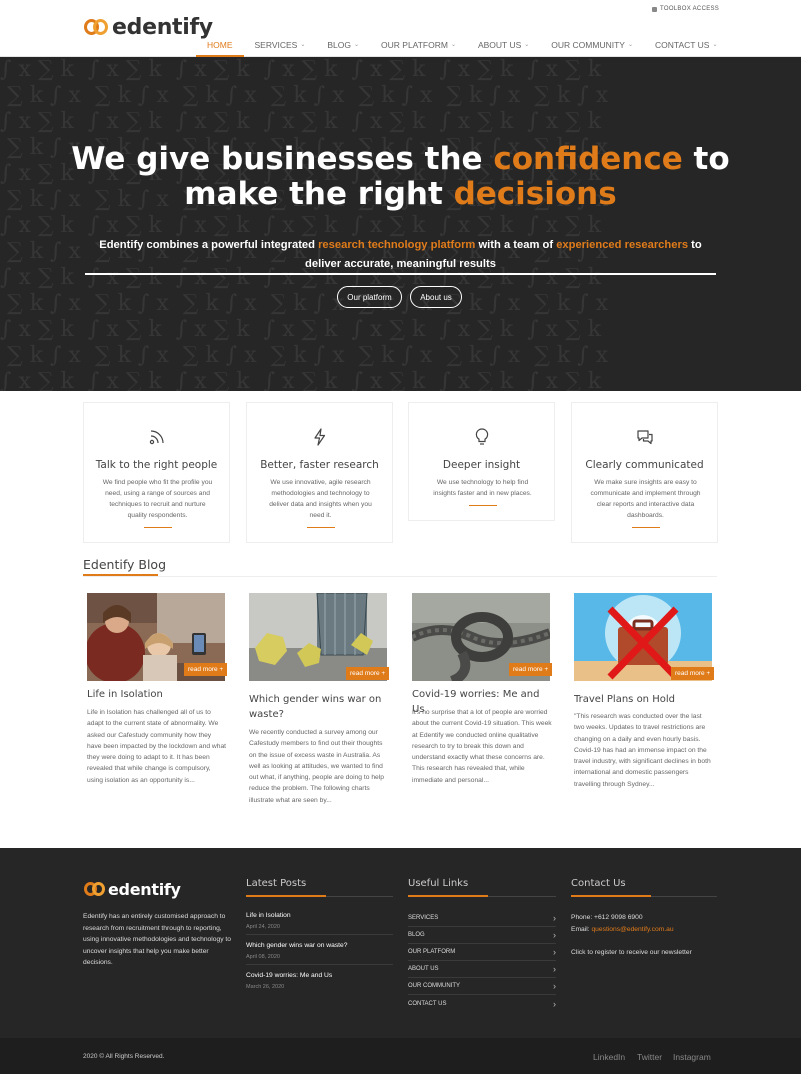 The height and width of the screenshot is (1074, 801). What do you see at coordinates (209, 245) in the screenshot?
I see `hero-sub-text: Edentify combines a powerful integrated` at bounding box center [209, 245].